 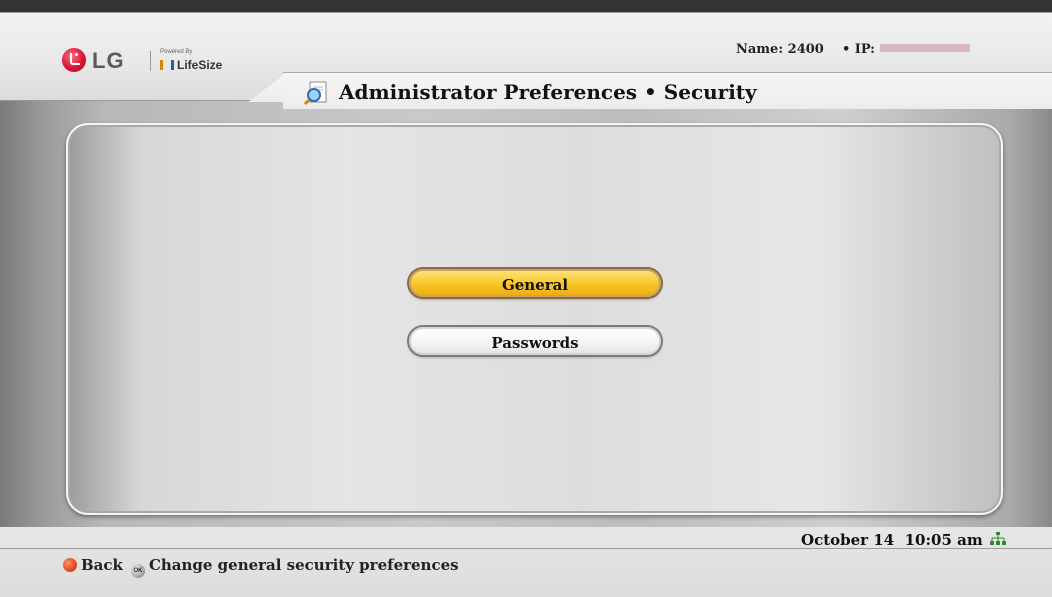 What do you see at coordinates (150, 61) in the screenshot?
I see `logo-separator` at bounding box center [150, 61].